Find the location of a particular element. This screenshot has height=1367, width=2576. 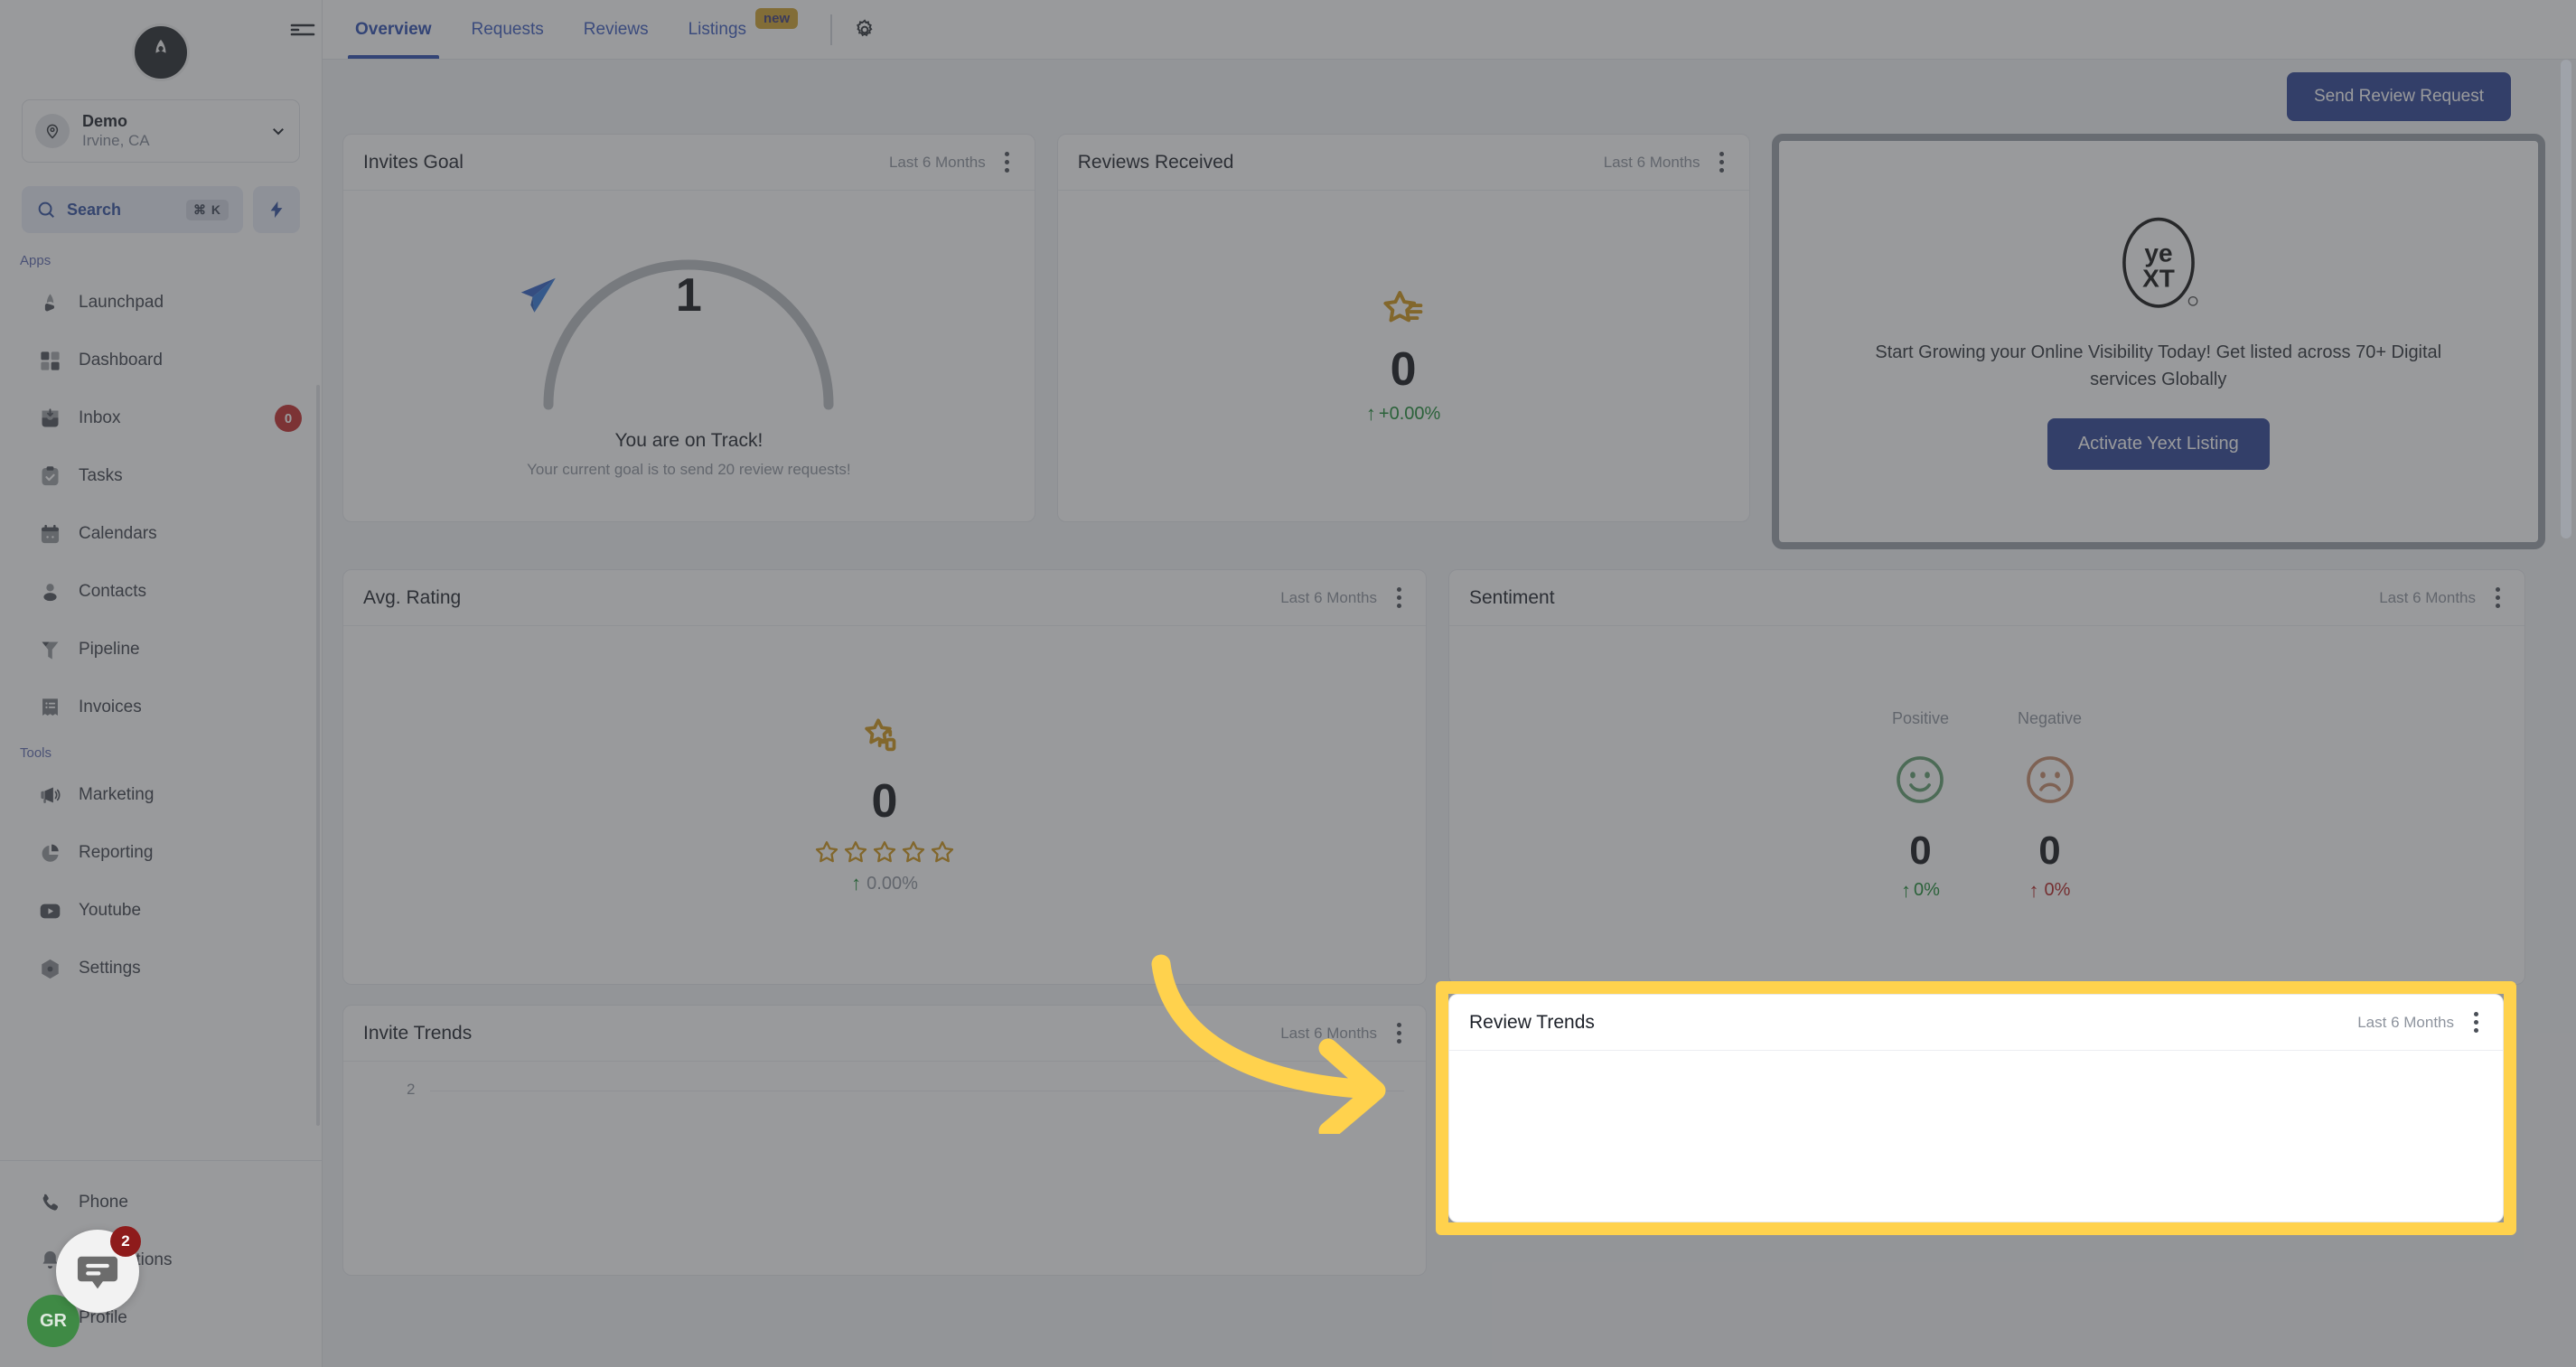

sidebar-item-tasks: Tasks is located at coordinates (161, 476).